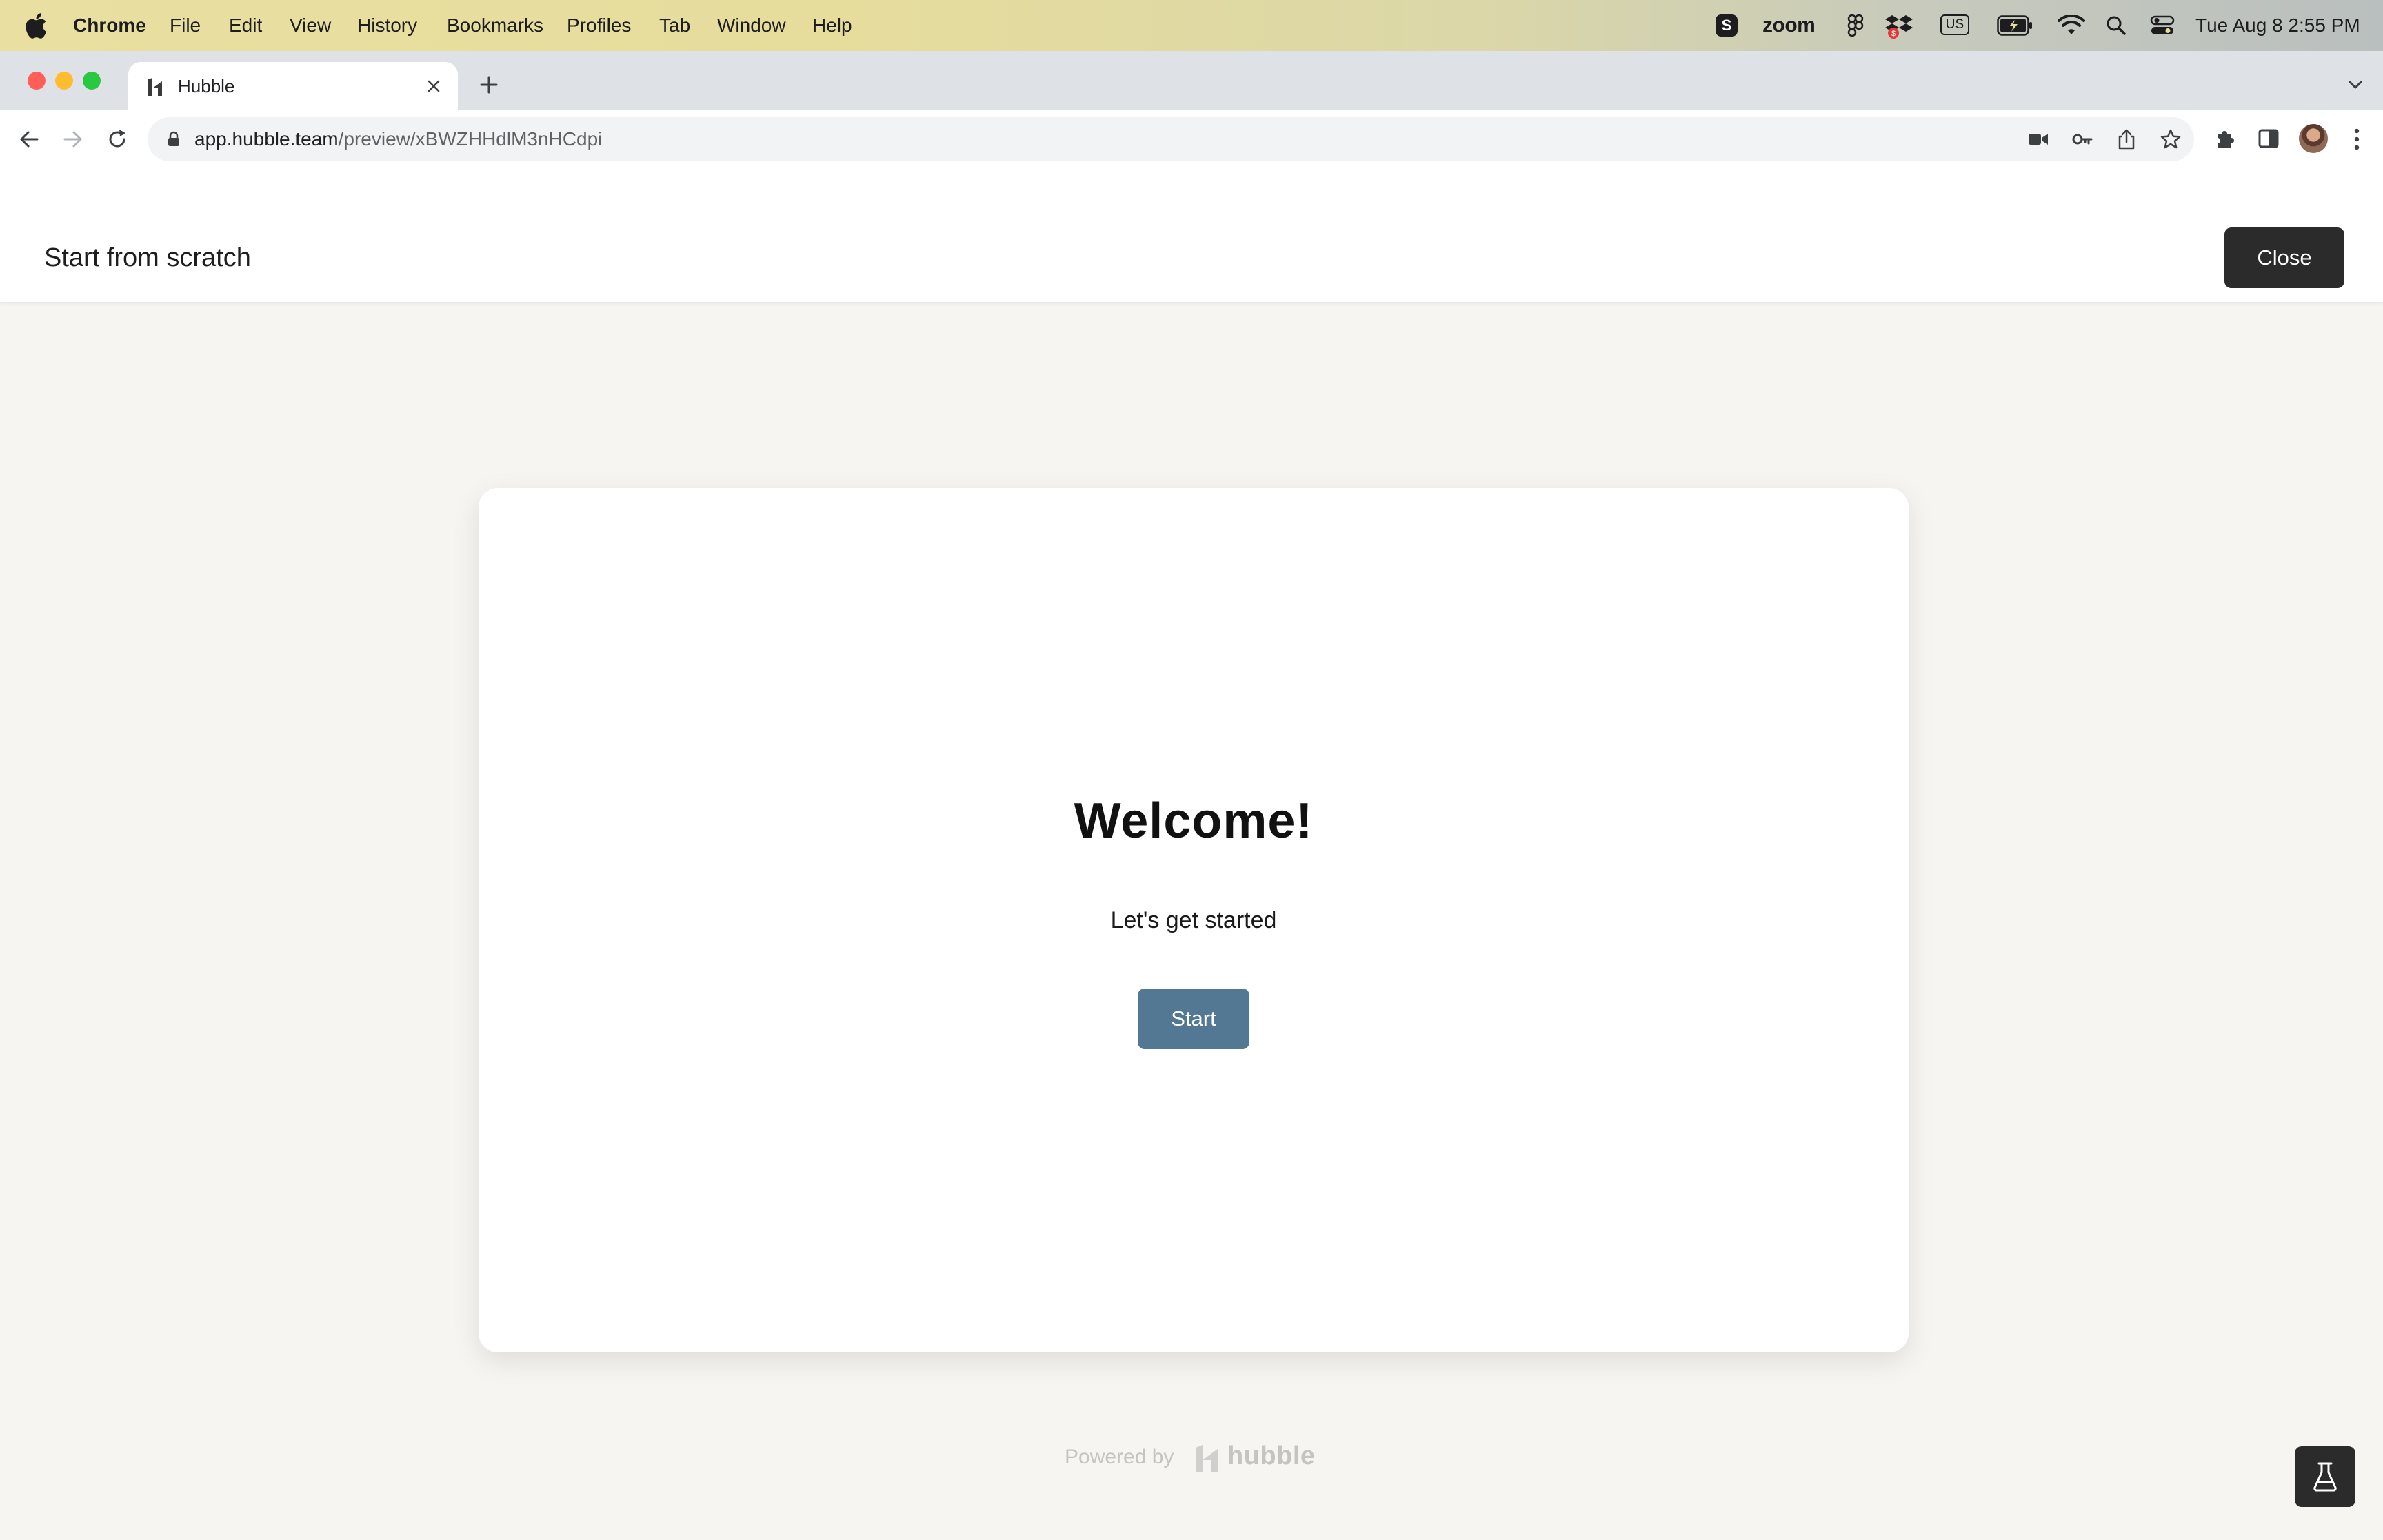 This screenshot has width=2383, height=1540. I want to click on lab-flask-button, so click(2325, 1477).